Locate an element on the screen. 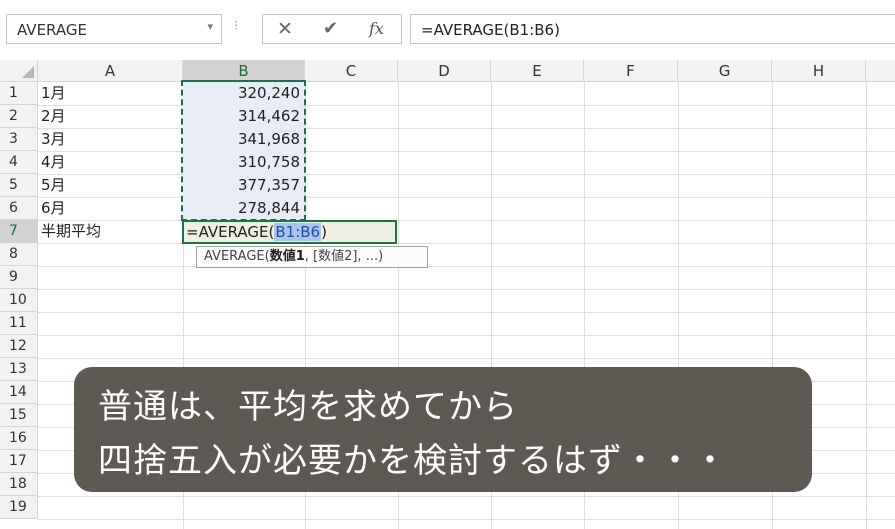 This screenshot has width=895, height=529. cell-b7-edit: =AVERAGE(B1:B6) is located at coordinates (256, 232).